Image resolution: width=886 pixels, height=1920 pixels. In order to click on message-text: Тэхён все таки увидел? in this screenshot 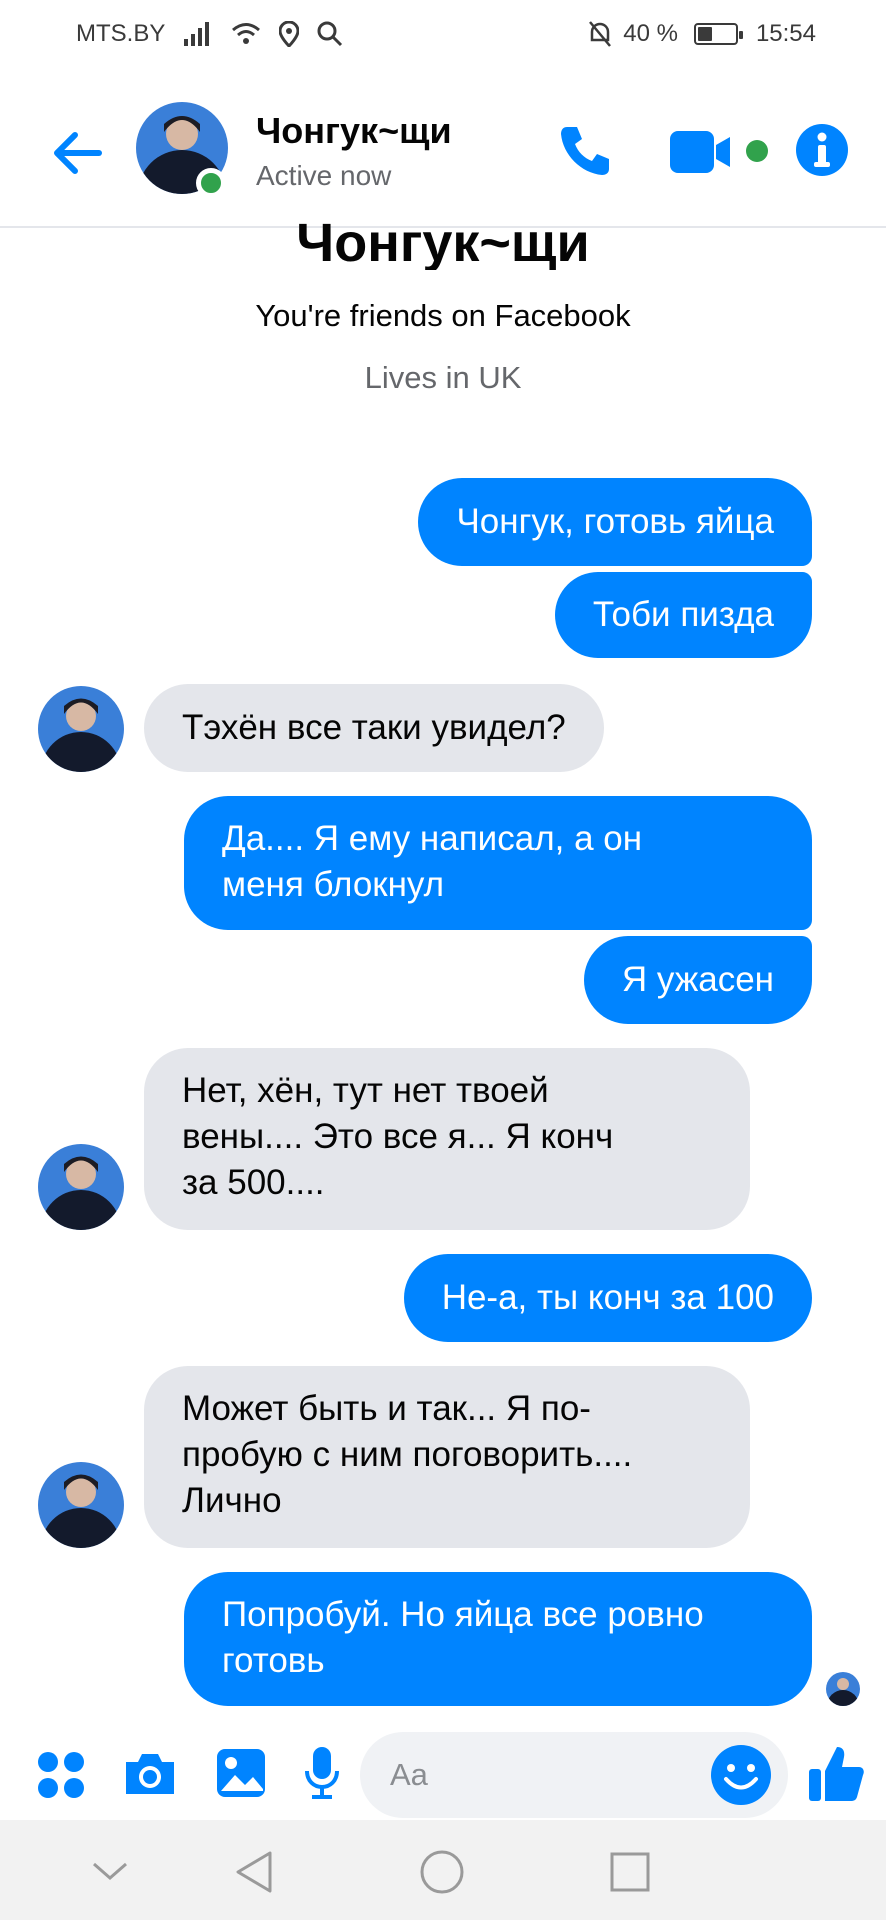, I will do `click(374, 727)`.